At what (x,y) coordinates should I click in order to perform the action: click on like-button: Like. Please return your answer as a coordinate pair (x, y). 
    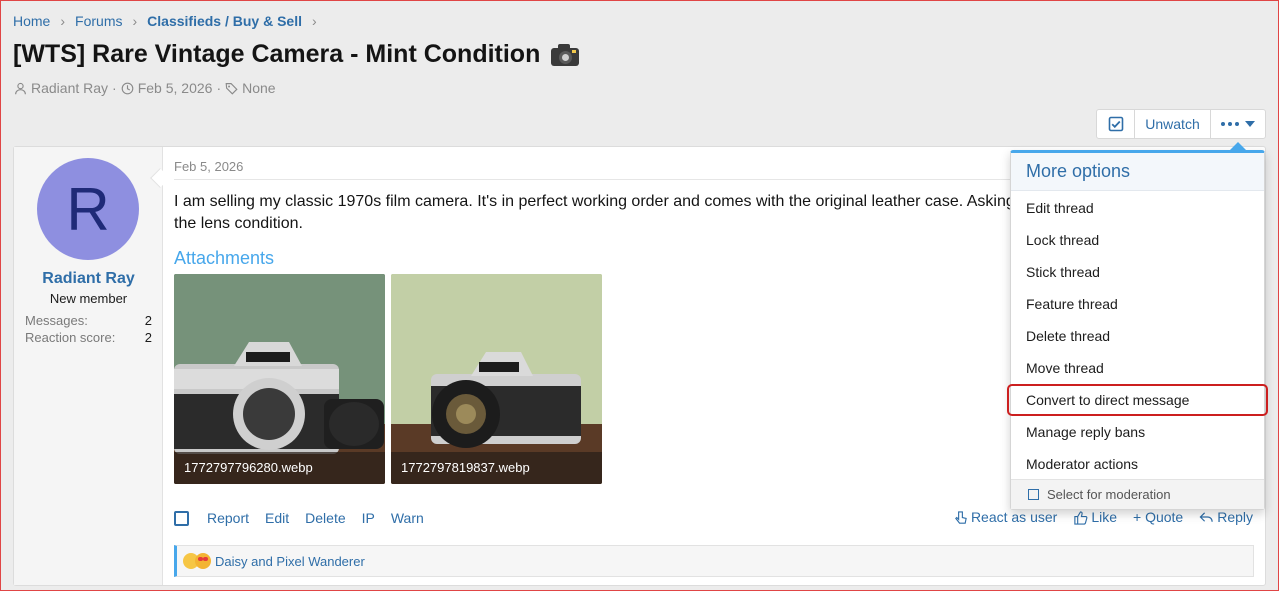
    Looking at the image, I should click on (1095, 517).